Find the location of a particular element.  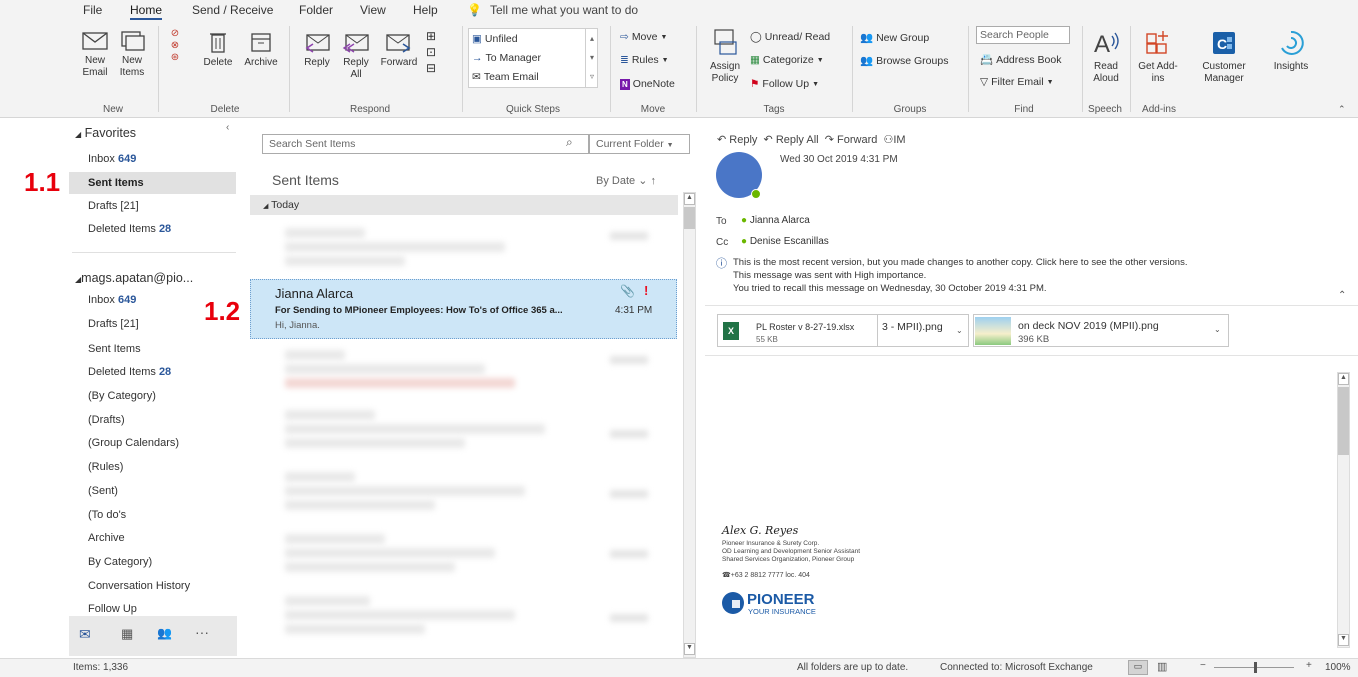

quick-step-unfiled: ▣ Unfiled is located at coordinates (495, 39).